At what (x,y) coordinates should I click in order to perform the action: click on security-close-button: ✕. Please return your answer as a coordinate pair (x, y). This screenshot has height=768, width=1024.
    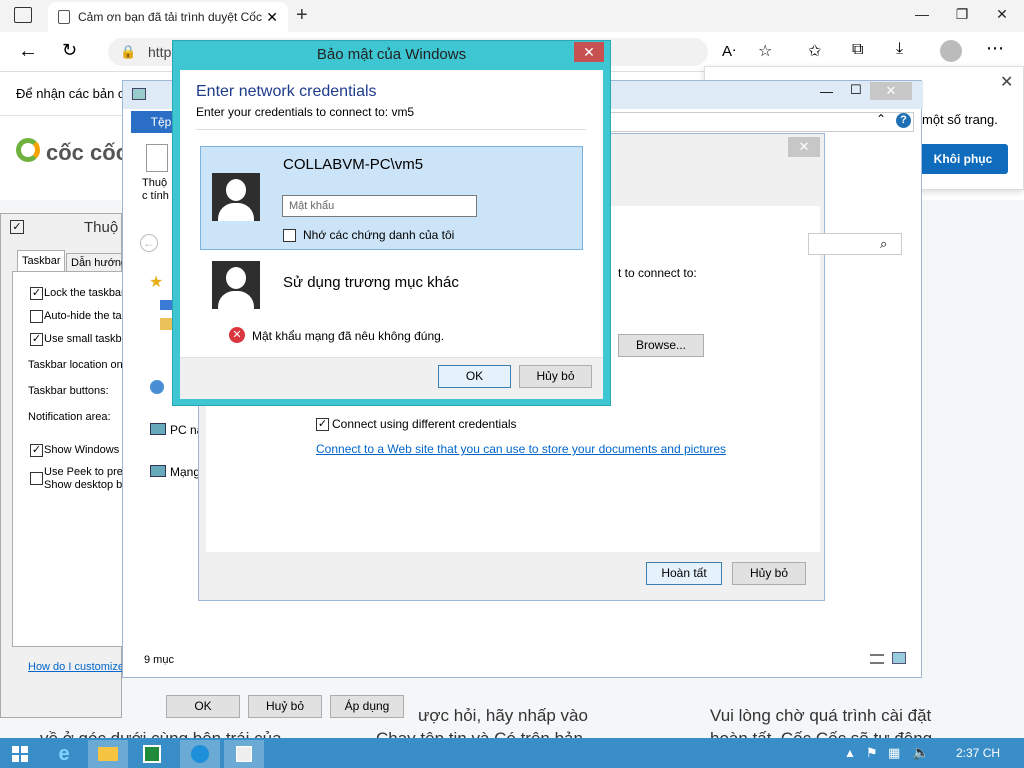
    Looking at the image, I should click on (589, 52).